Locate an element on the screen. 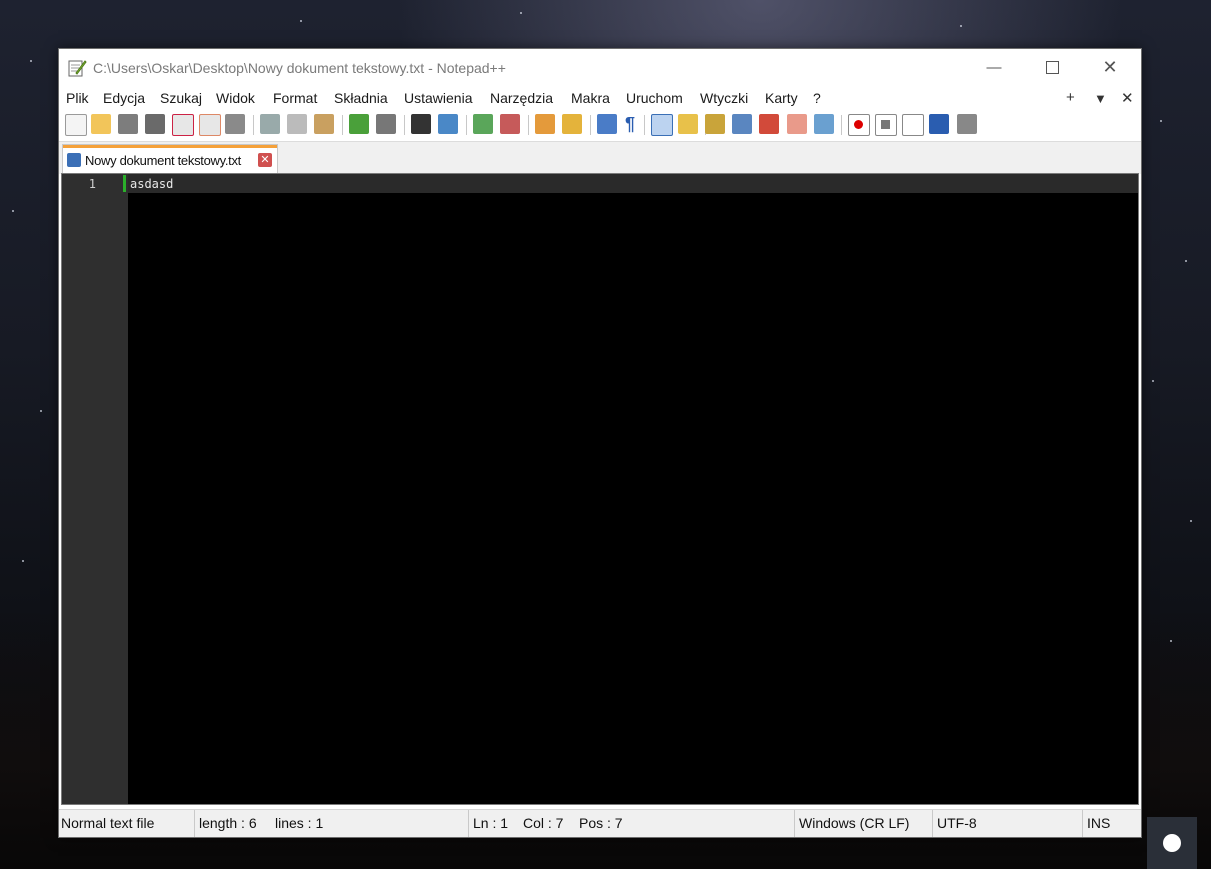 This screenshot has height=869, width=1211. cursor-position: Pos : 7 is located at coordinates (686, 823).